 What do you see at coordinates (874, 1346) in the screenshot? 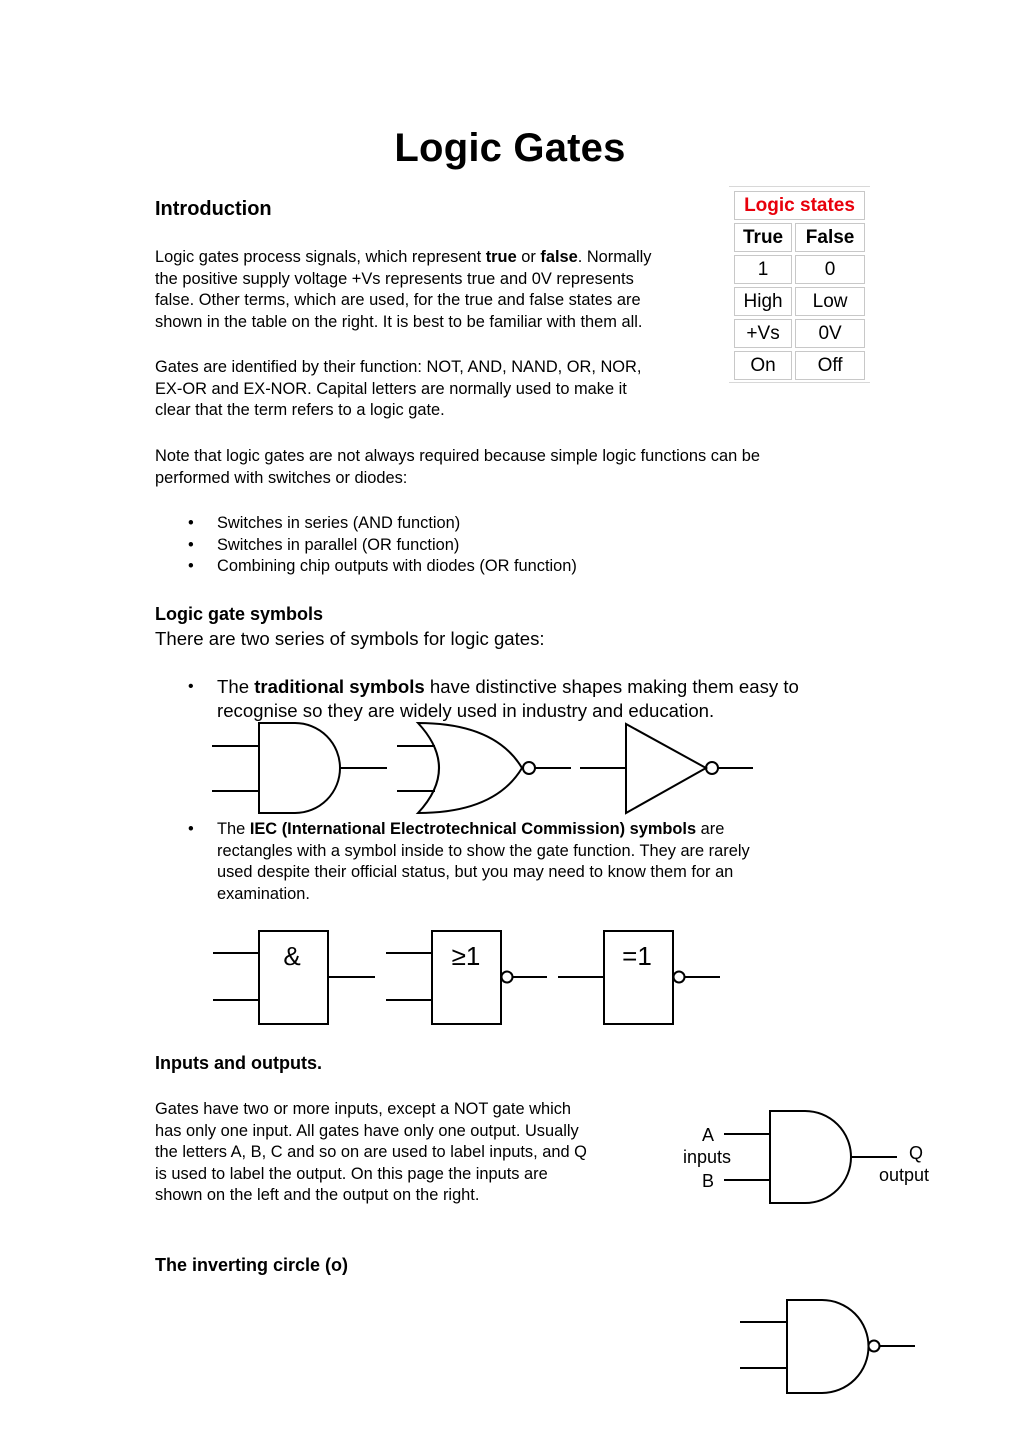
I see `inverting-circle` at bounding box center [874, 1346].